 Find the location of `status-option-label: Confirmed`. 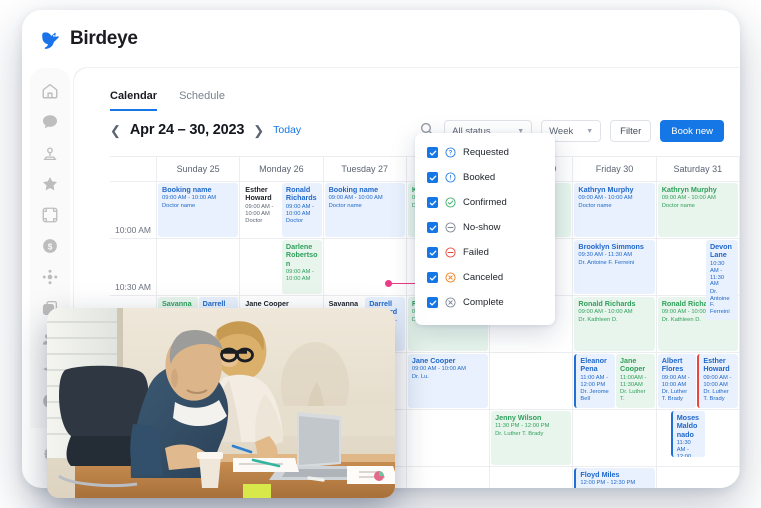

status-option-label: Confirmed is located at coordinates (485, 202).